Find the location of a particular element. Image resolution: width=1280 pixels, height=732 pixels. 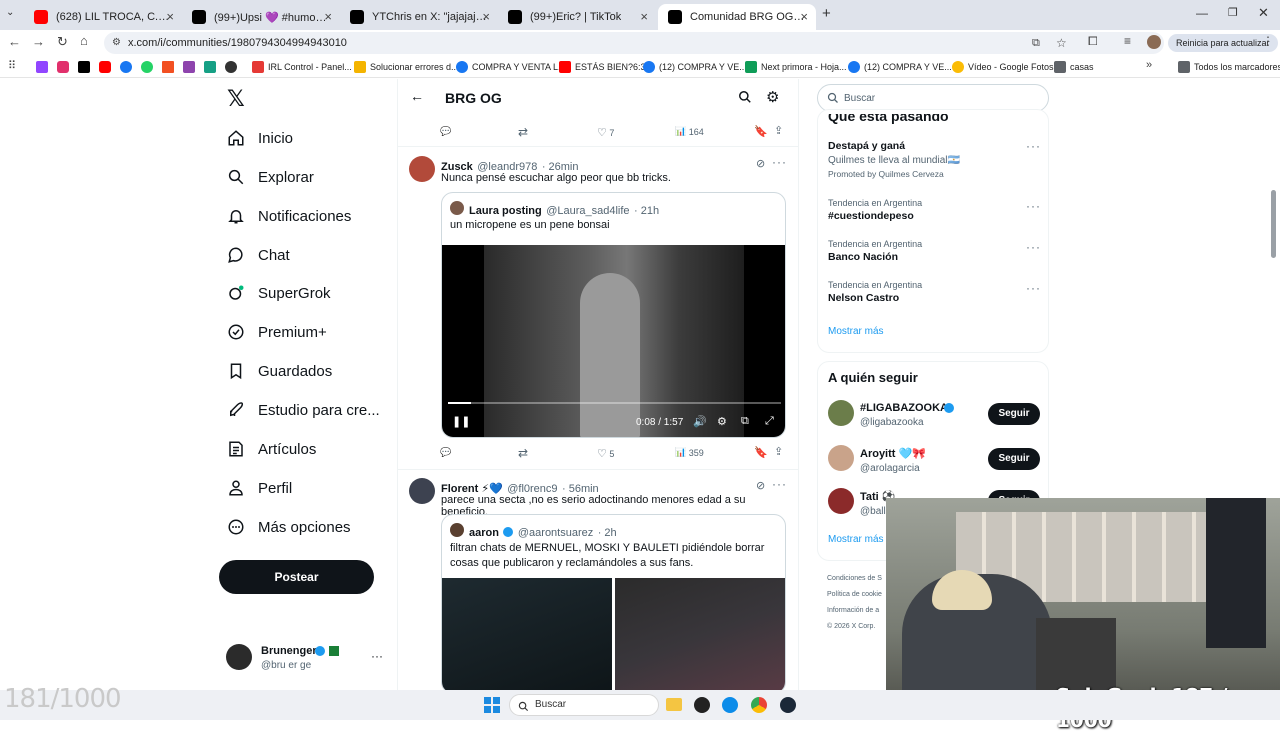

trend-item: Tendencia en Argentina #cuestiondepeso is located at coordinates (875, 210).